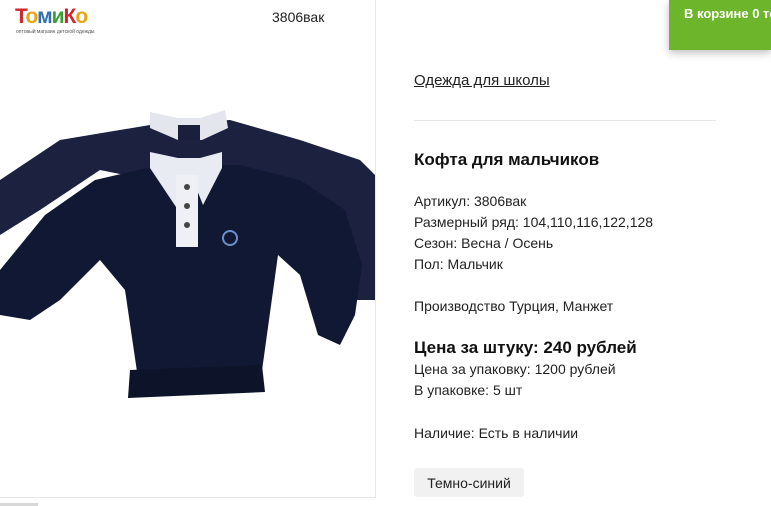 The height and width of the screenshot is (506, 771). I want to click on logo-wordmark: ТомиКо, so click(51, 16).